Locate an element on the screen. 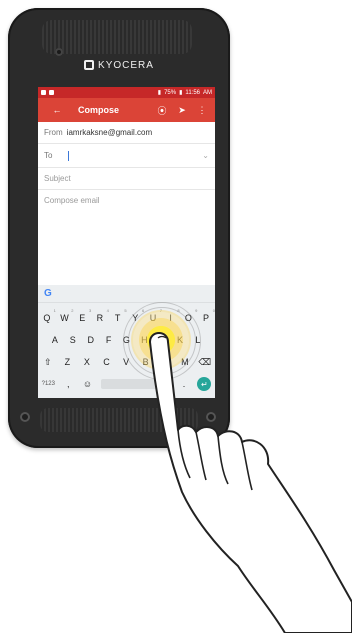 The width and height of the screenshot is (352, 633). key-x: X is located at coordinates (87, 362).